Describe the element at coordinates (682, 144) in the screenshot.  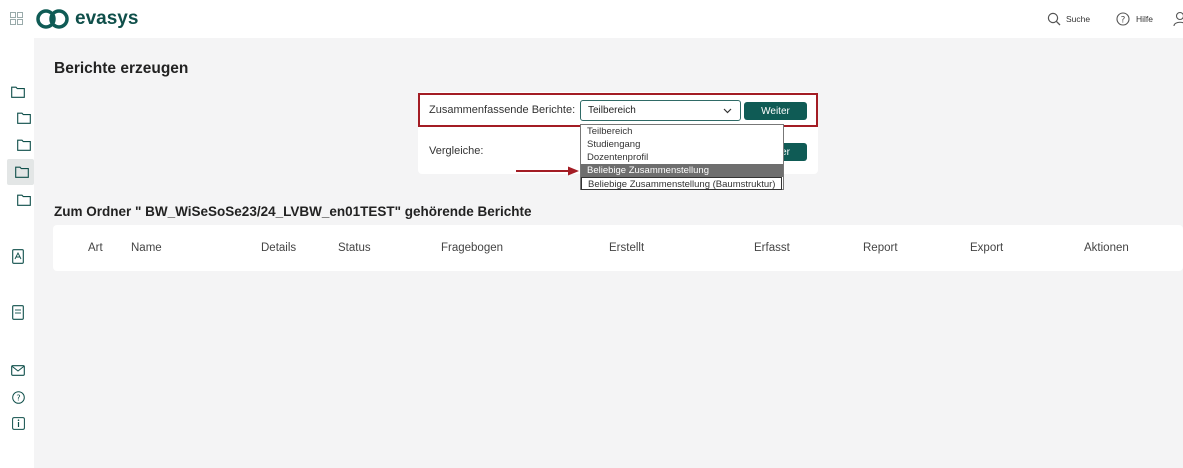
I see `dropdown-option: Studiengang` at that location.